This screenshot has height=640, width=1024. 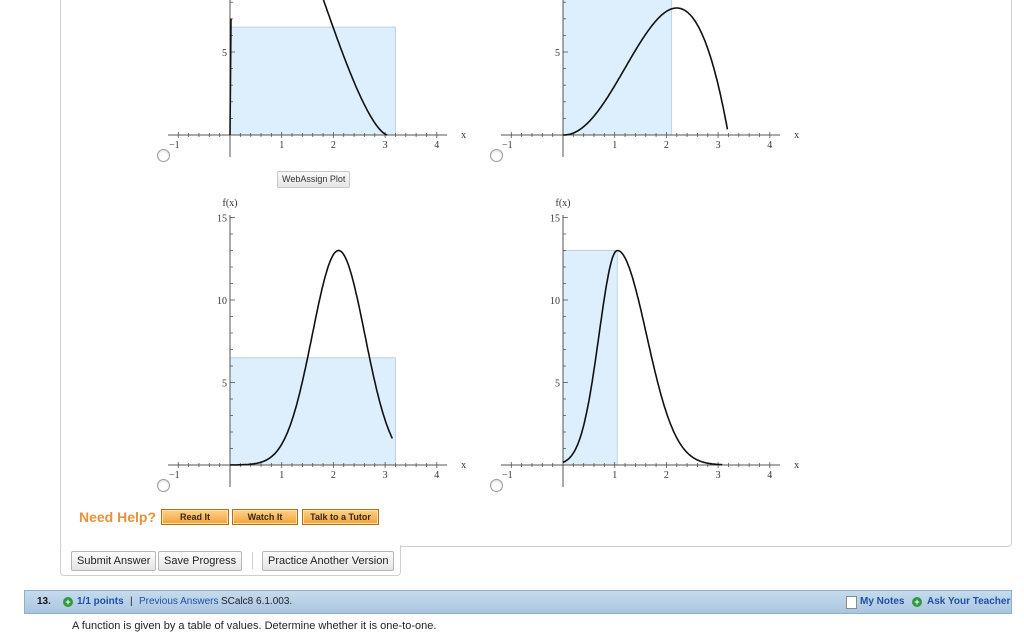 I want to click on previous-answers-link: Previous Answers, so click(x=178, y=602).